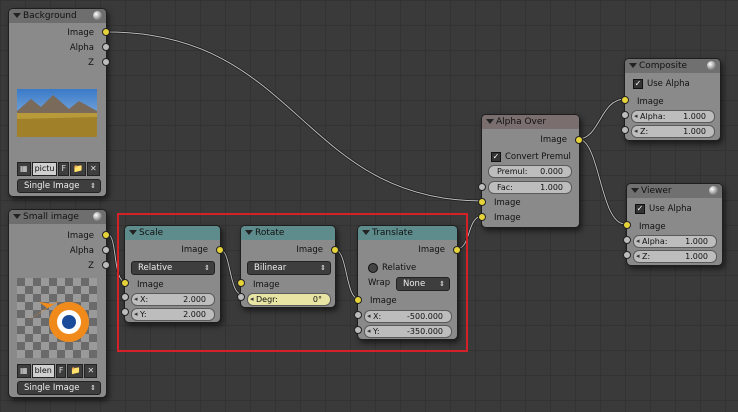  Describe the element at coordinates (674, 191) in the screenshot. I see `node-header: Viewer` at that location.